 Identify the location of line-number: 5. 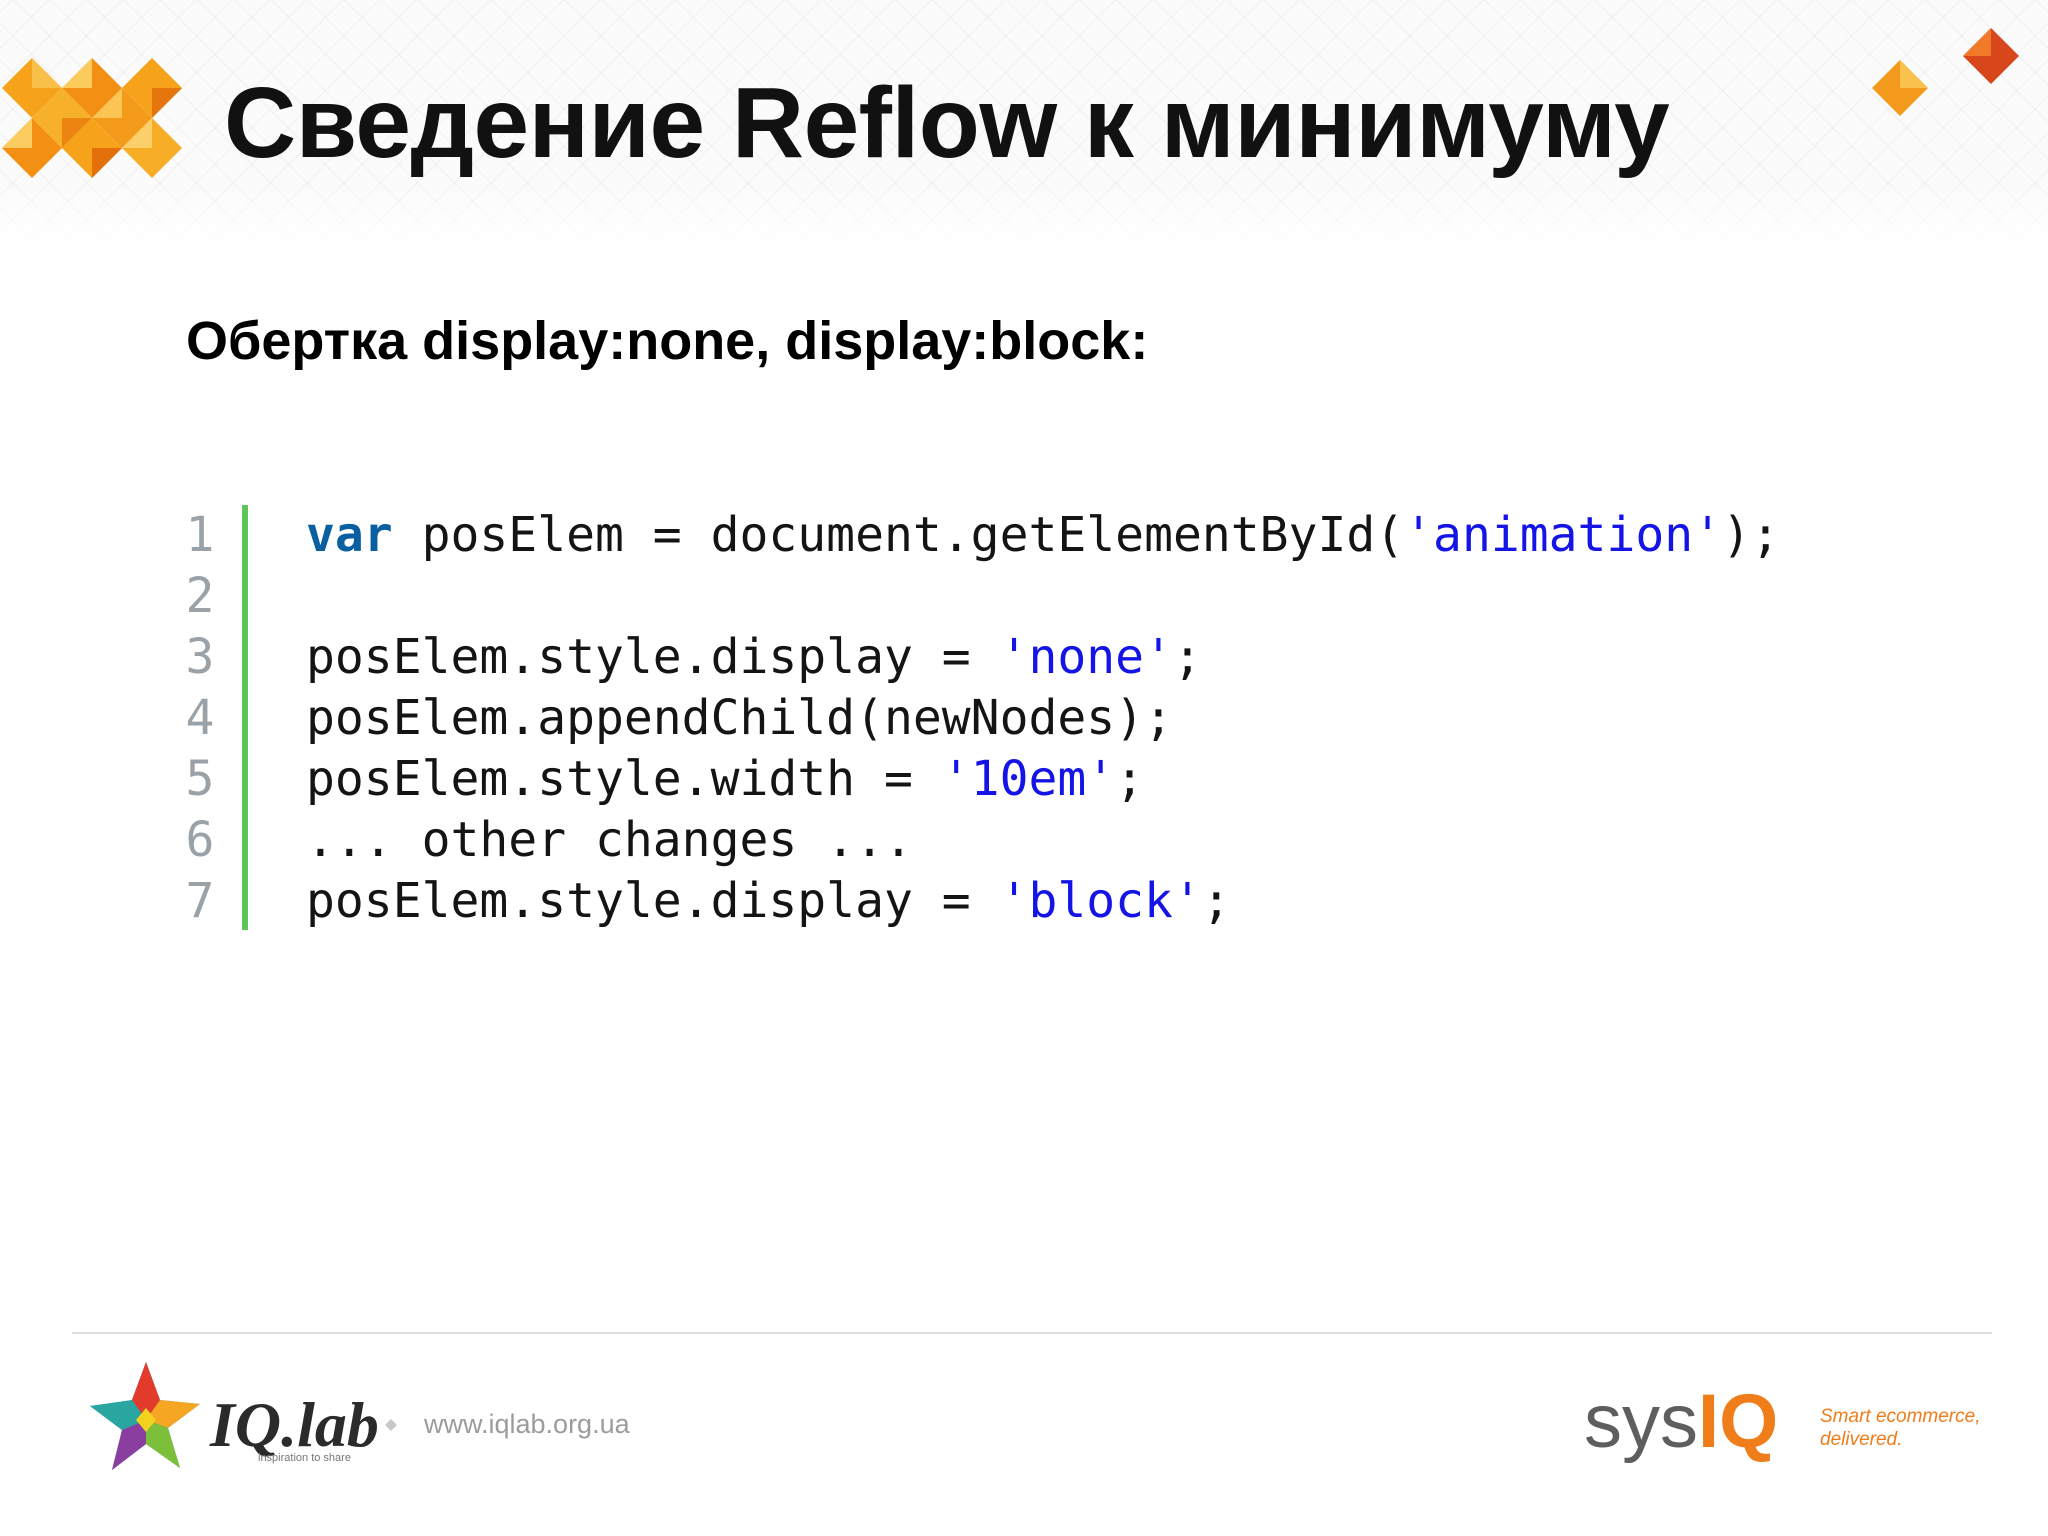
(200, 779).